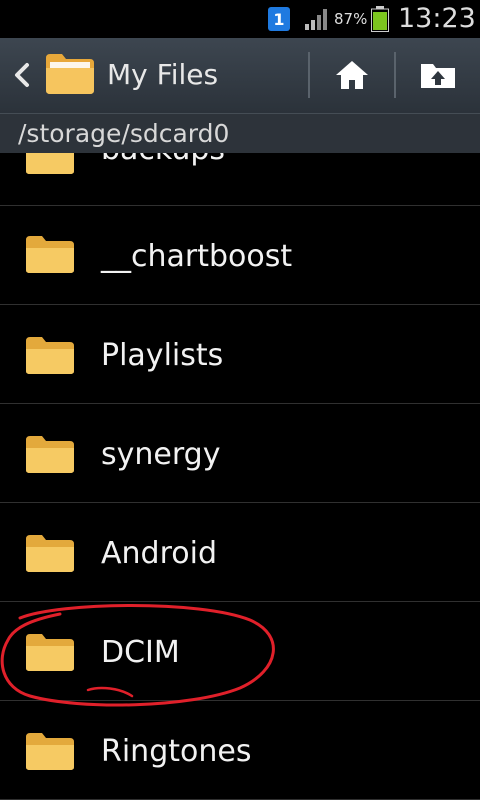  I want to click on action-bar: My Files, so click(240, 75).